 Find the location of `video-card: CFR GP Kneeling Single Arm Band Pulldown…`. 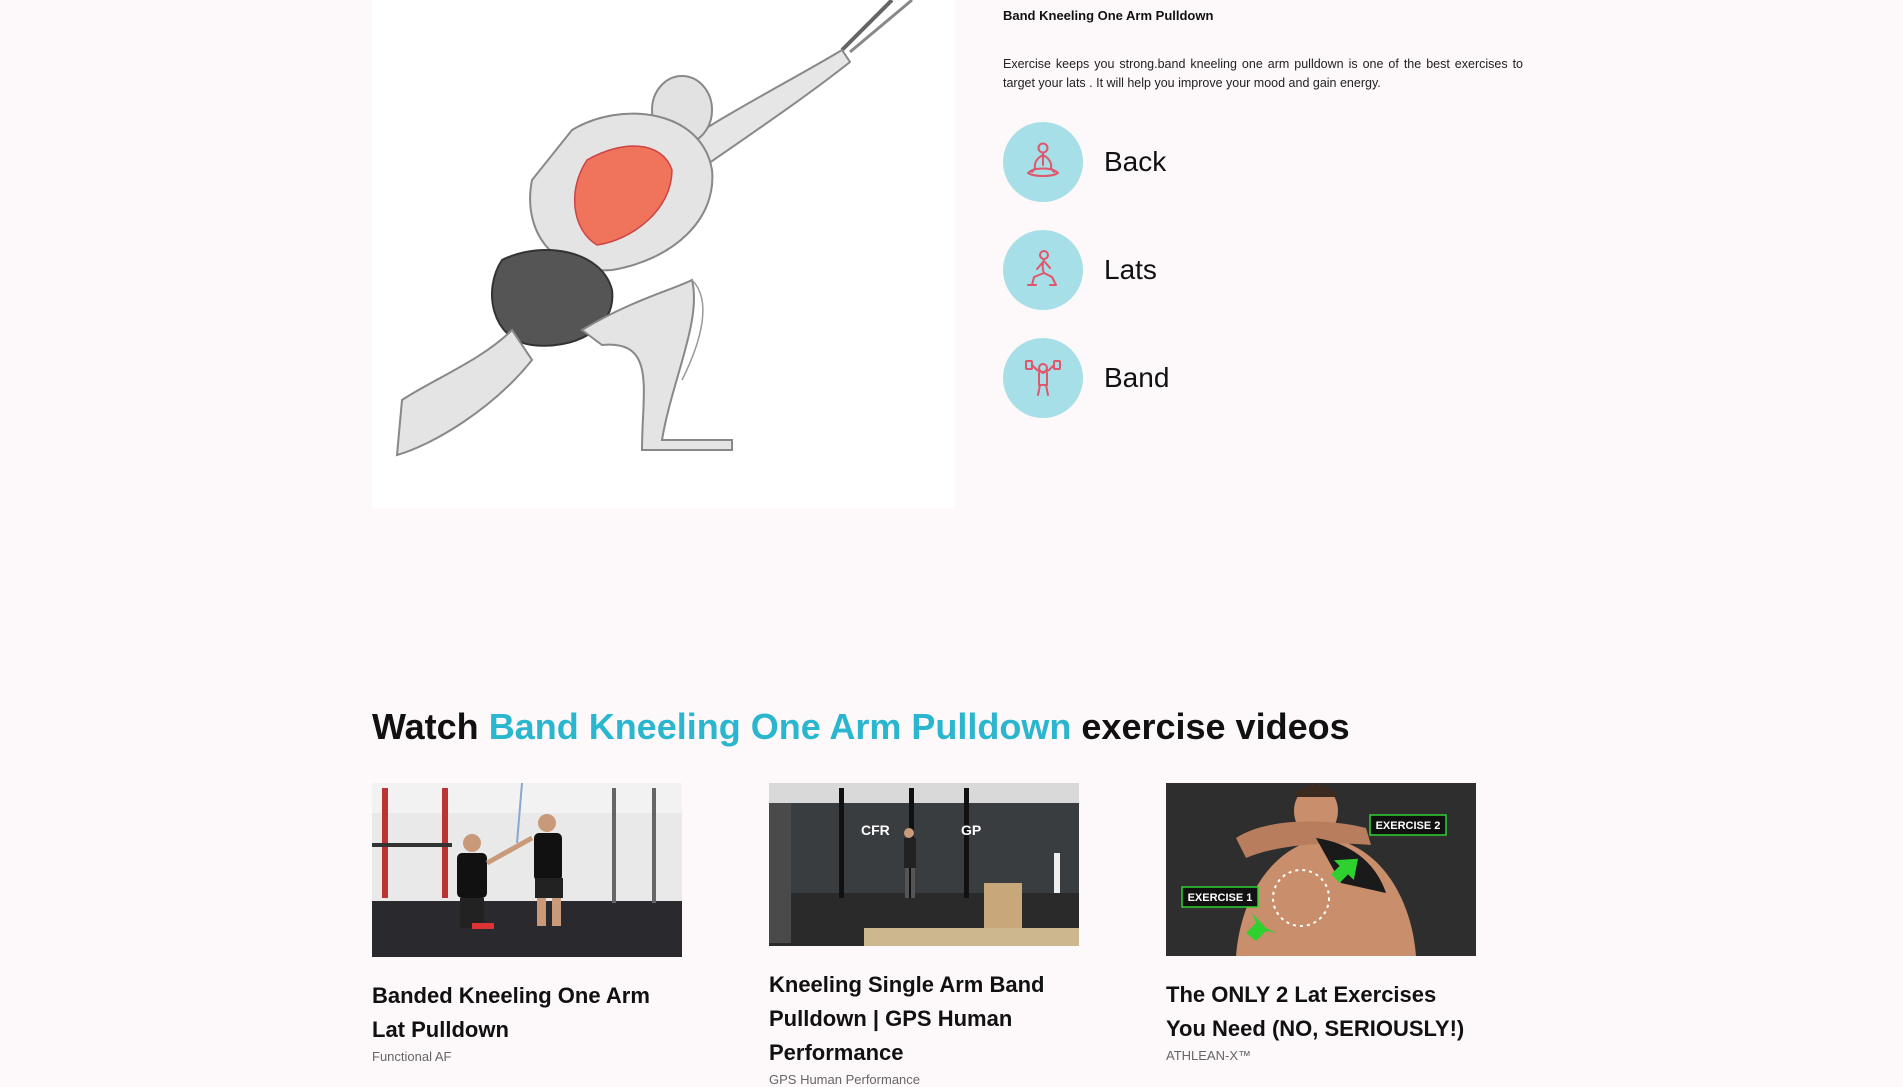

video-card: CFR GP Kneeling Single Arm Band Pulldown… is located at coordinates (924, 935).